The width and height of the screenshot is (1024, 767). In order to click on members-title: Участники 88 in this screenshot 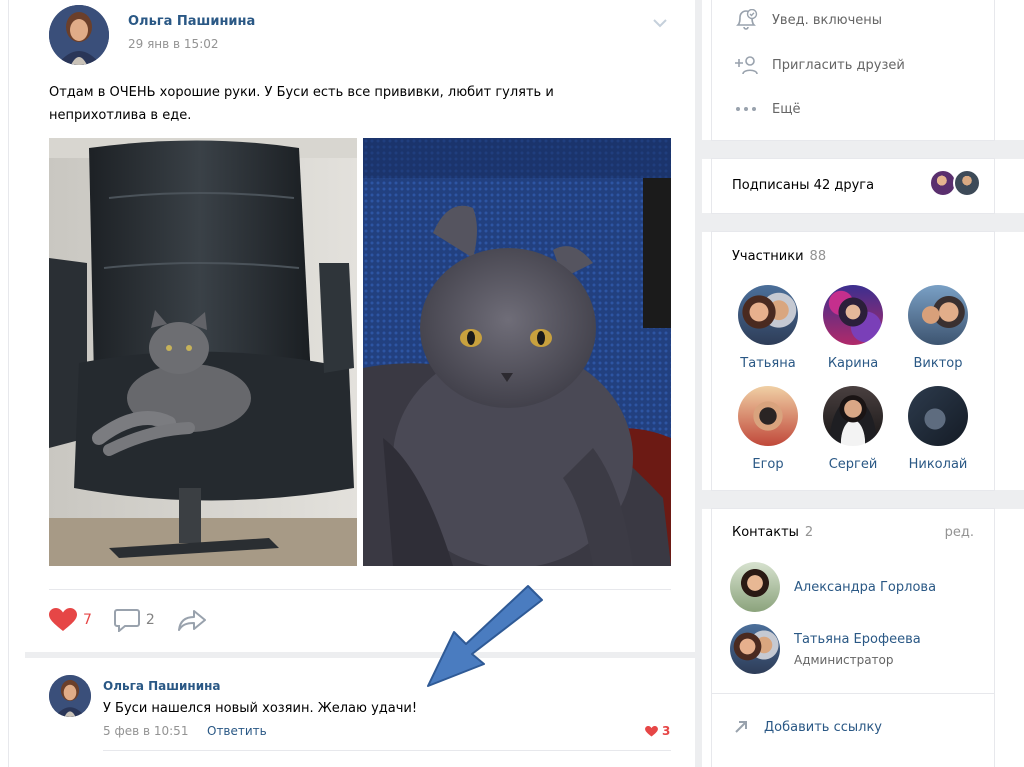, I will do `click(779, 256)`.